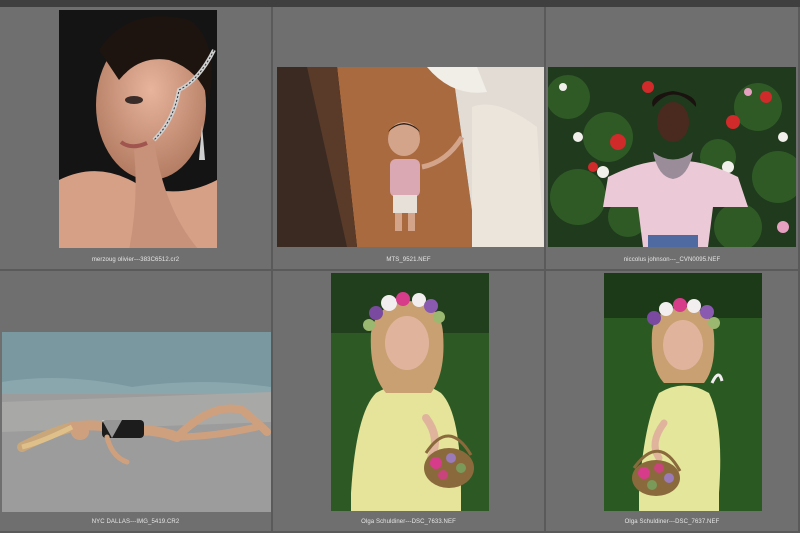 This screenshot has width=800, height=533. I want to click on thumbnail-filename: merzoug olivier---383C6512.cr2, so click(135, 260).